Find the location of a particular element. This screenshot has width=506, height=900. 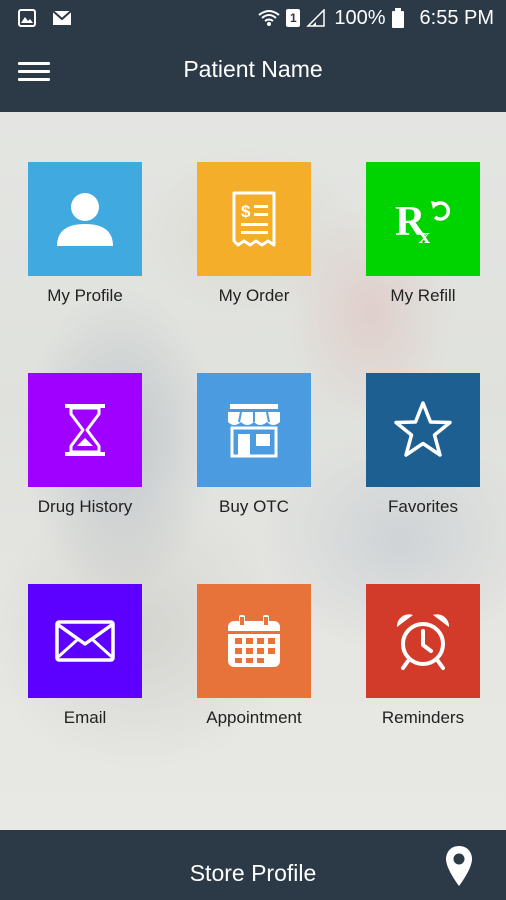

tile-appointment: Appointment is located at coordinates (254, 656).